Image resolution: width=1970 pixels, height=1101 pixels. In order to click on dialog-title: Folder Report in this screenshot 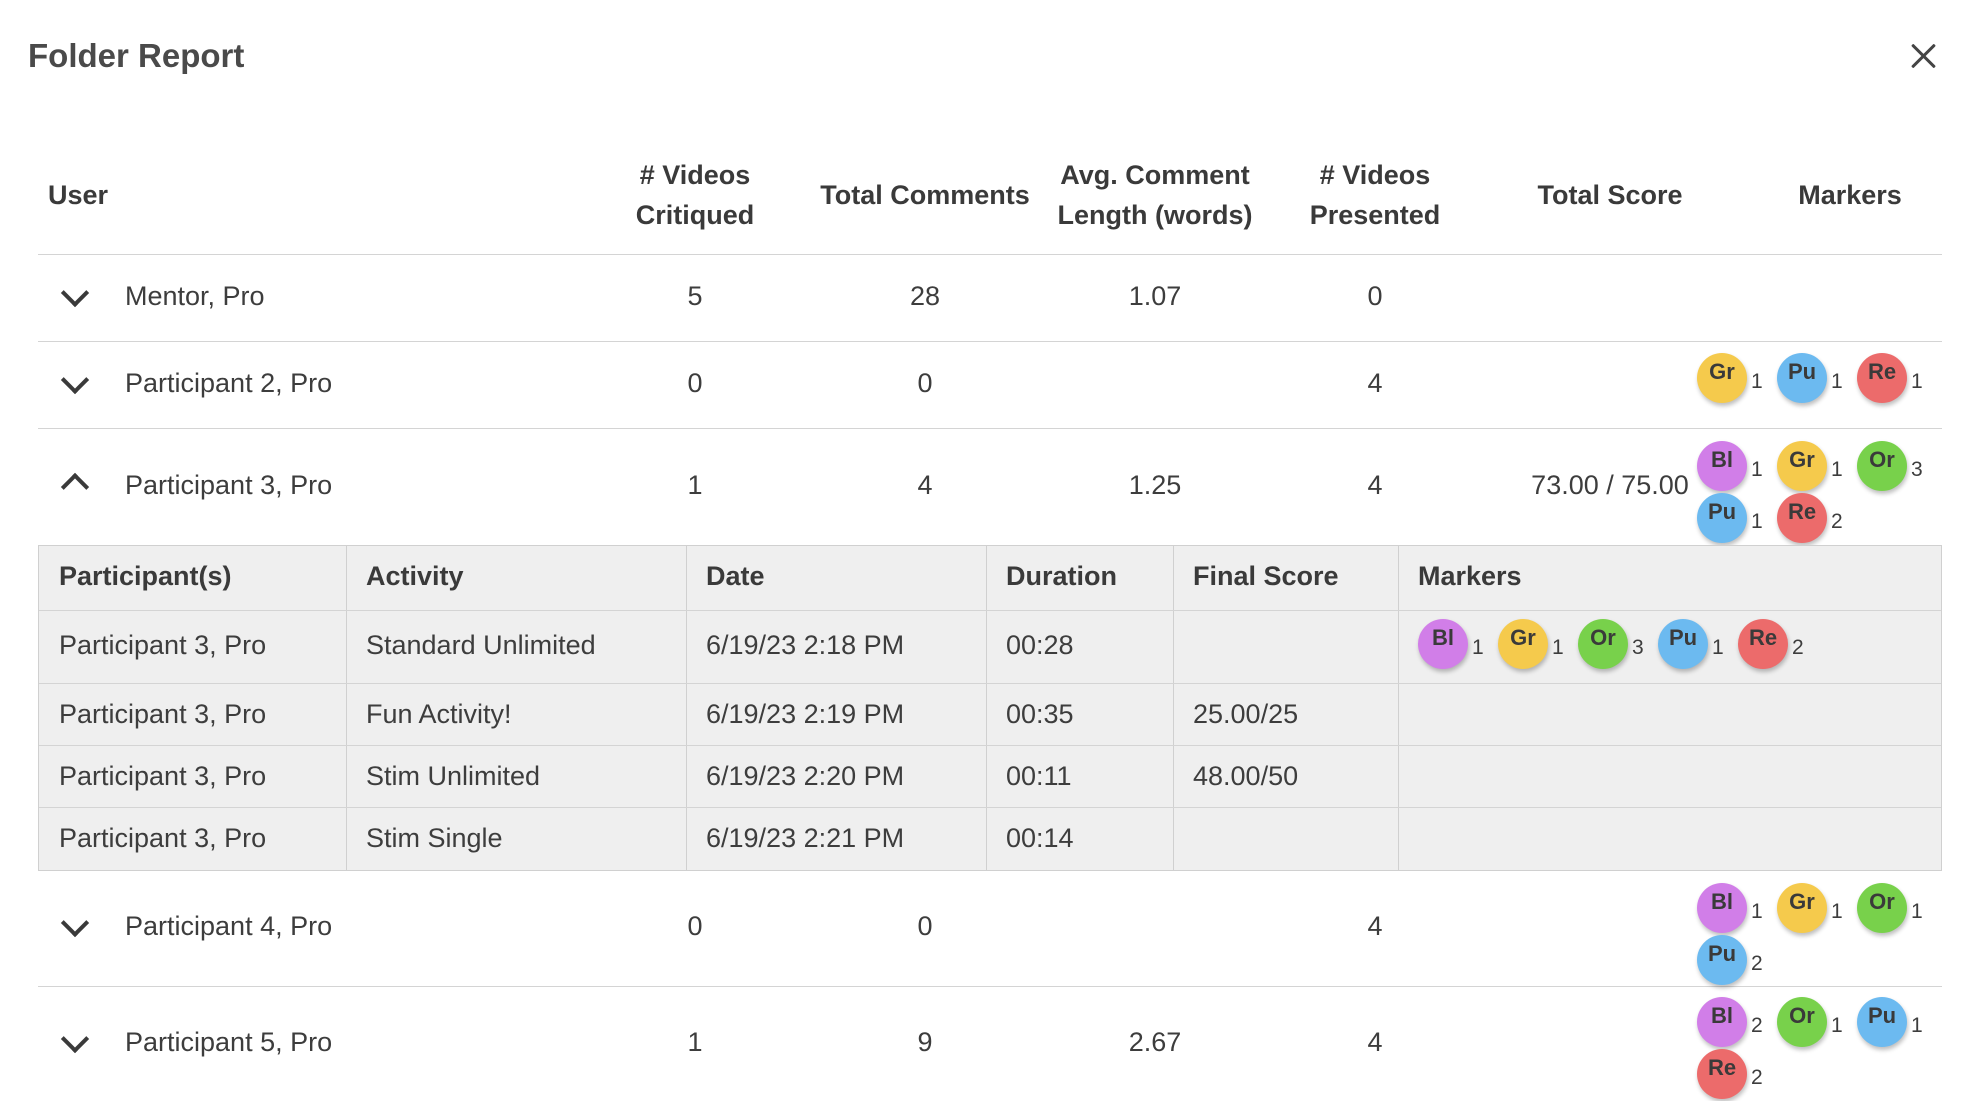, I will do `click(136, 55)`.